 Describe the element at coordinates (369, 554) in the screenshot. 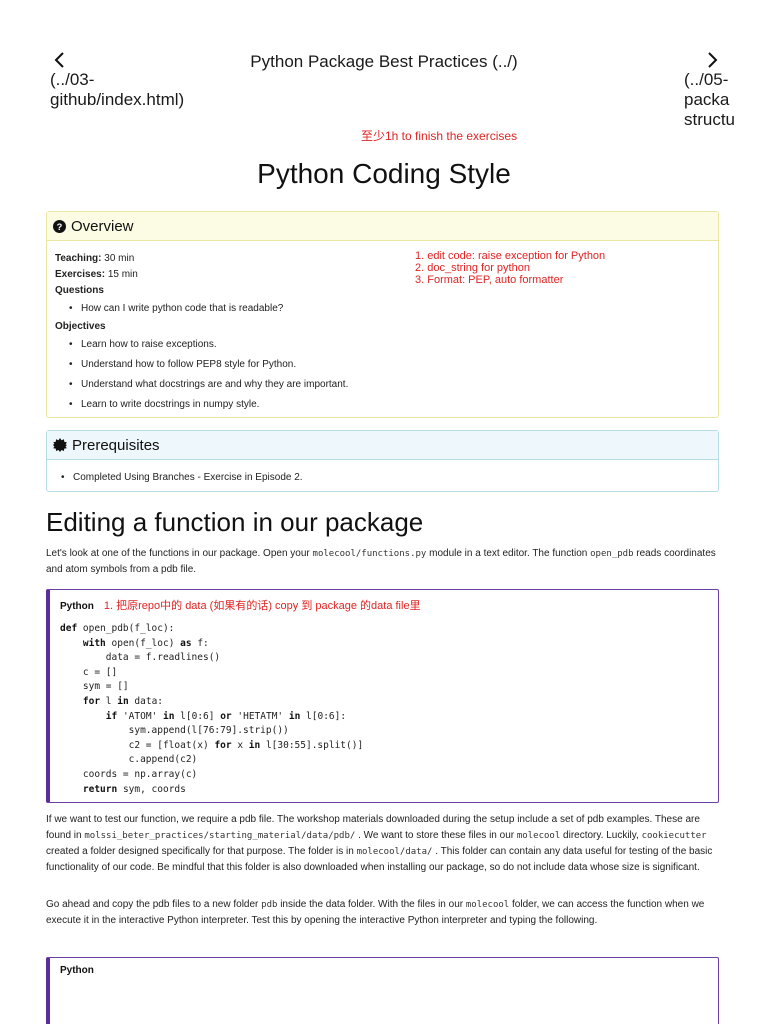

I see `code-inline: molecool/functions.py` at that location.